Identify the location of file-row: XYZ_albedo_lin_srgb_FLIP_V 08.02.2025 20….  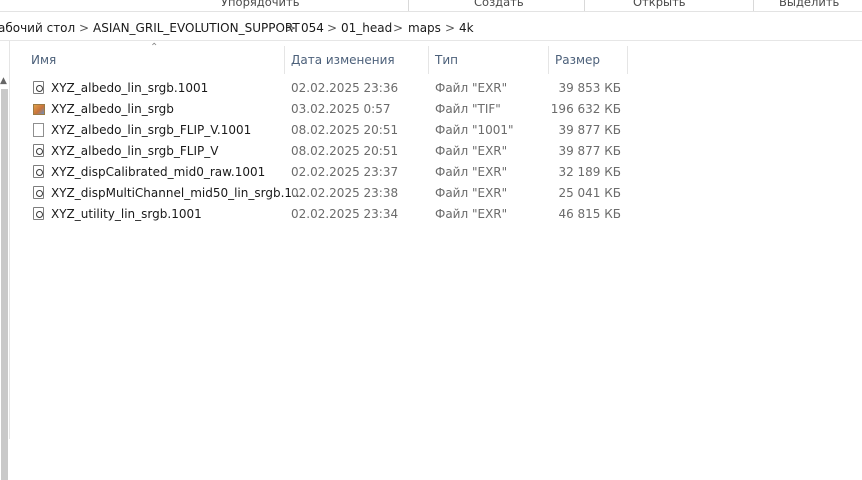
(436, 151).